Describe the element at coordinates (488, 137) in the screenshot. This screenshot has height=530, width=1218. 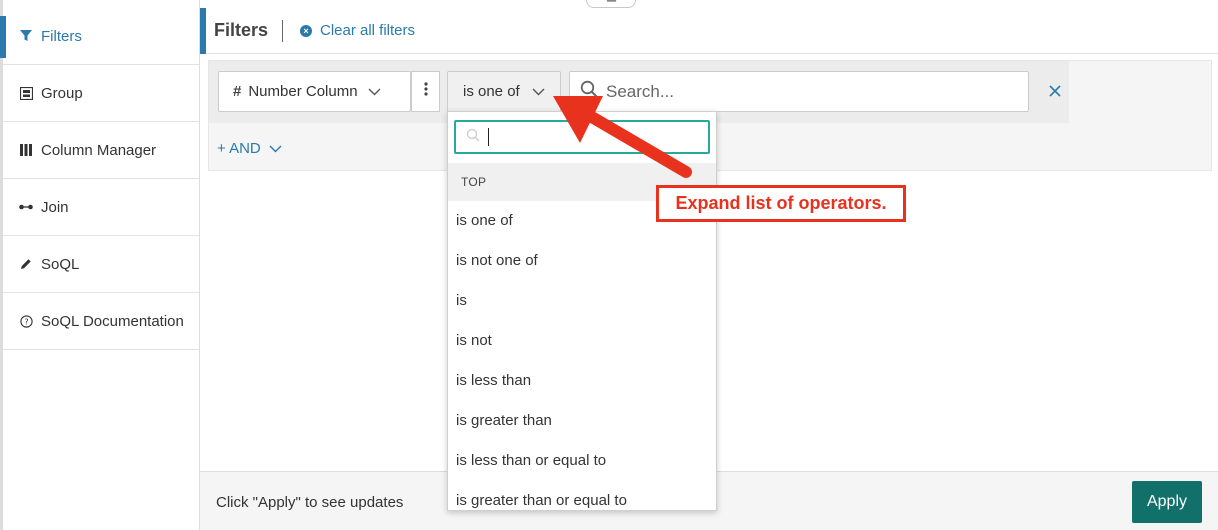
I see `text-caret` at that location.